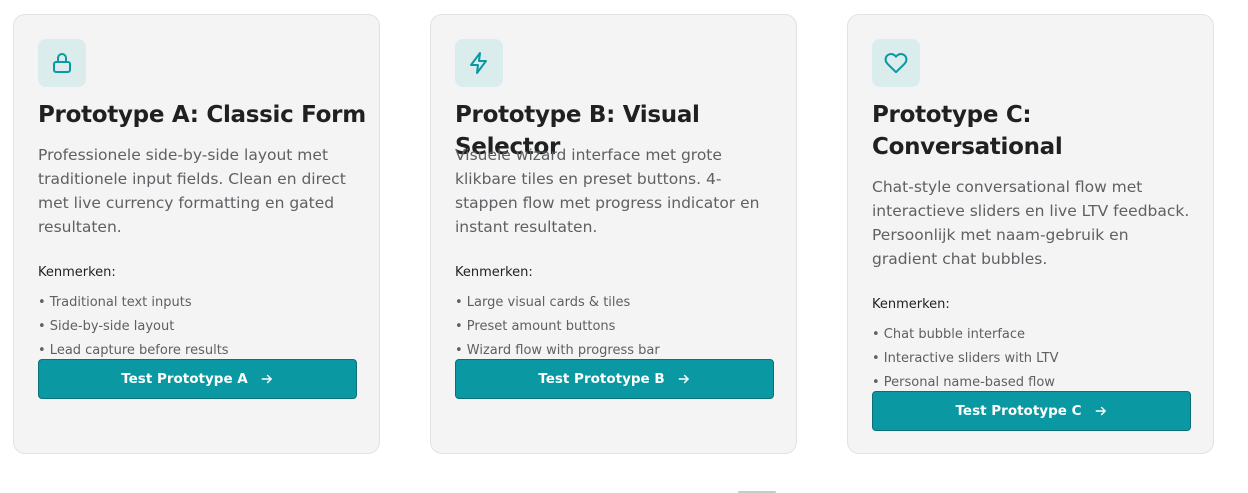 The height and width of the screenshot is (493, 1248). I want to click on lightning-icon, so click(479, 63).